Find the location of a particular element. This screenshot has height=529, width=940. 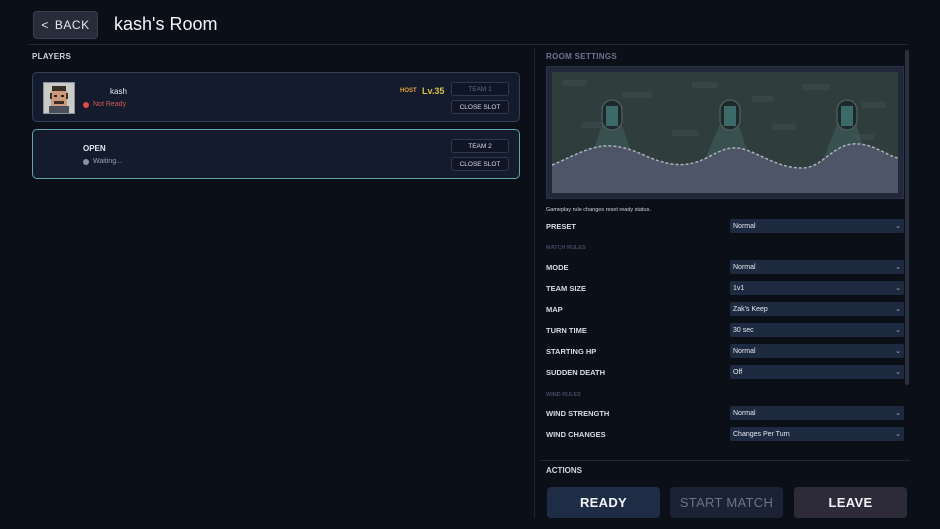

wind-rules-heading: WIND RULES is located at coordinates (563, 395).